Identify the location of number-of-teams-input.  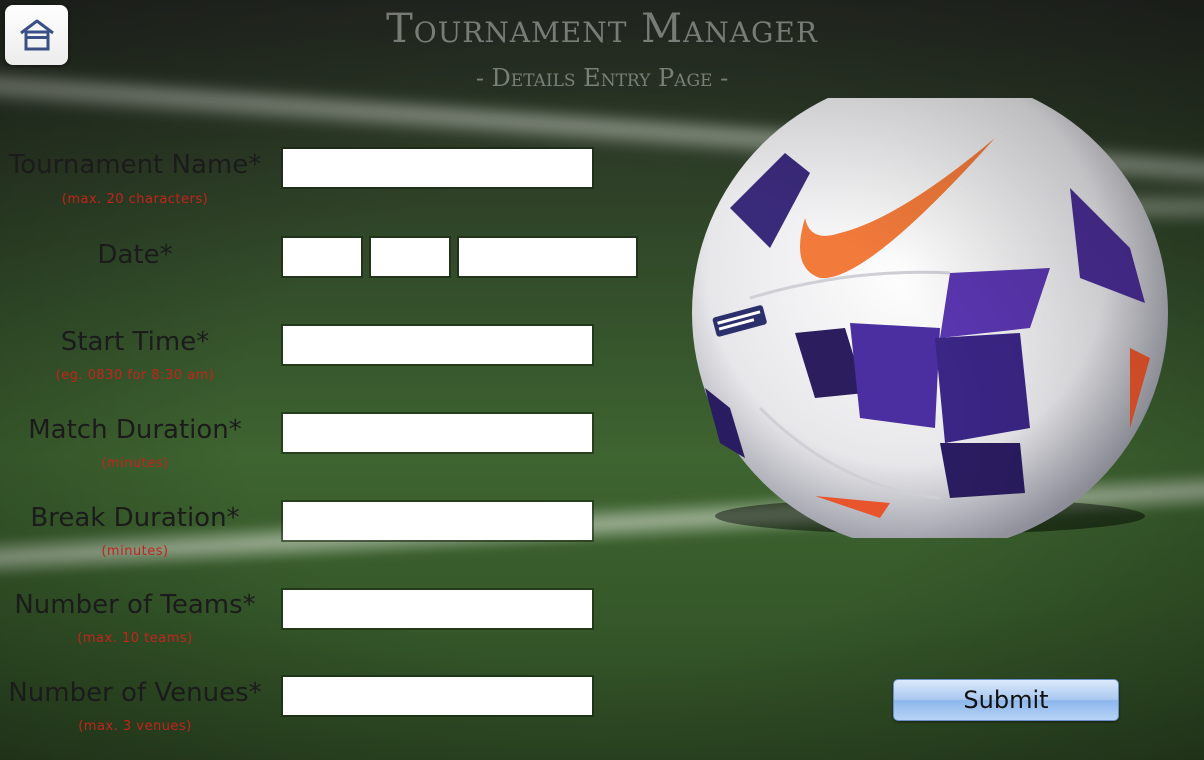
(437, 609).